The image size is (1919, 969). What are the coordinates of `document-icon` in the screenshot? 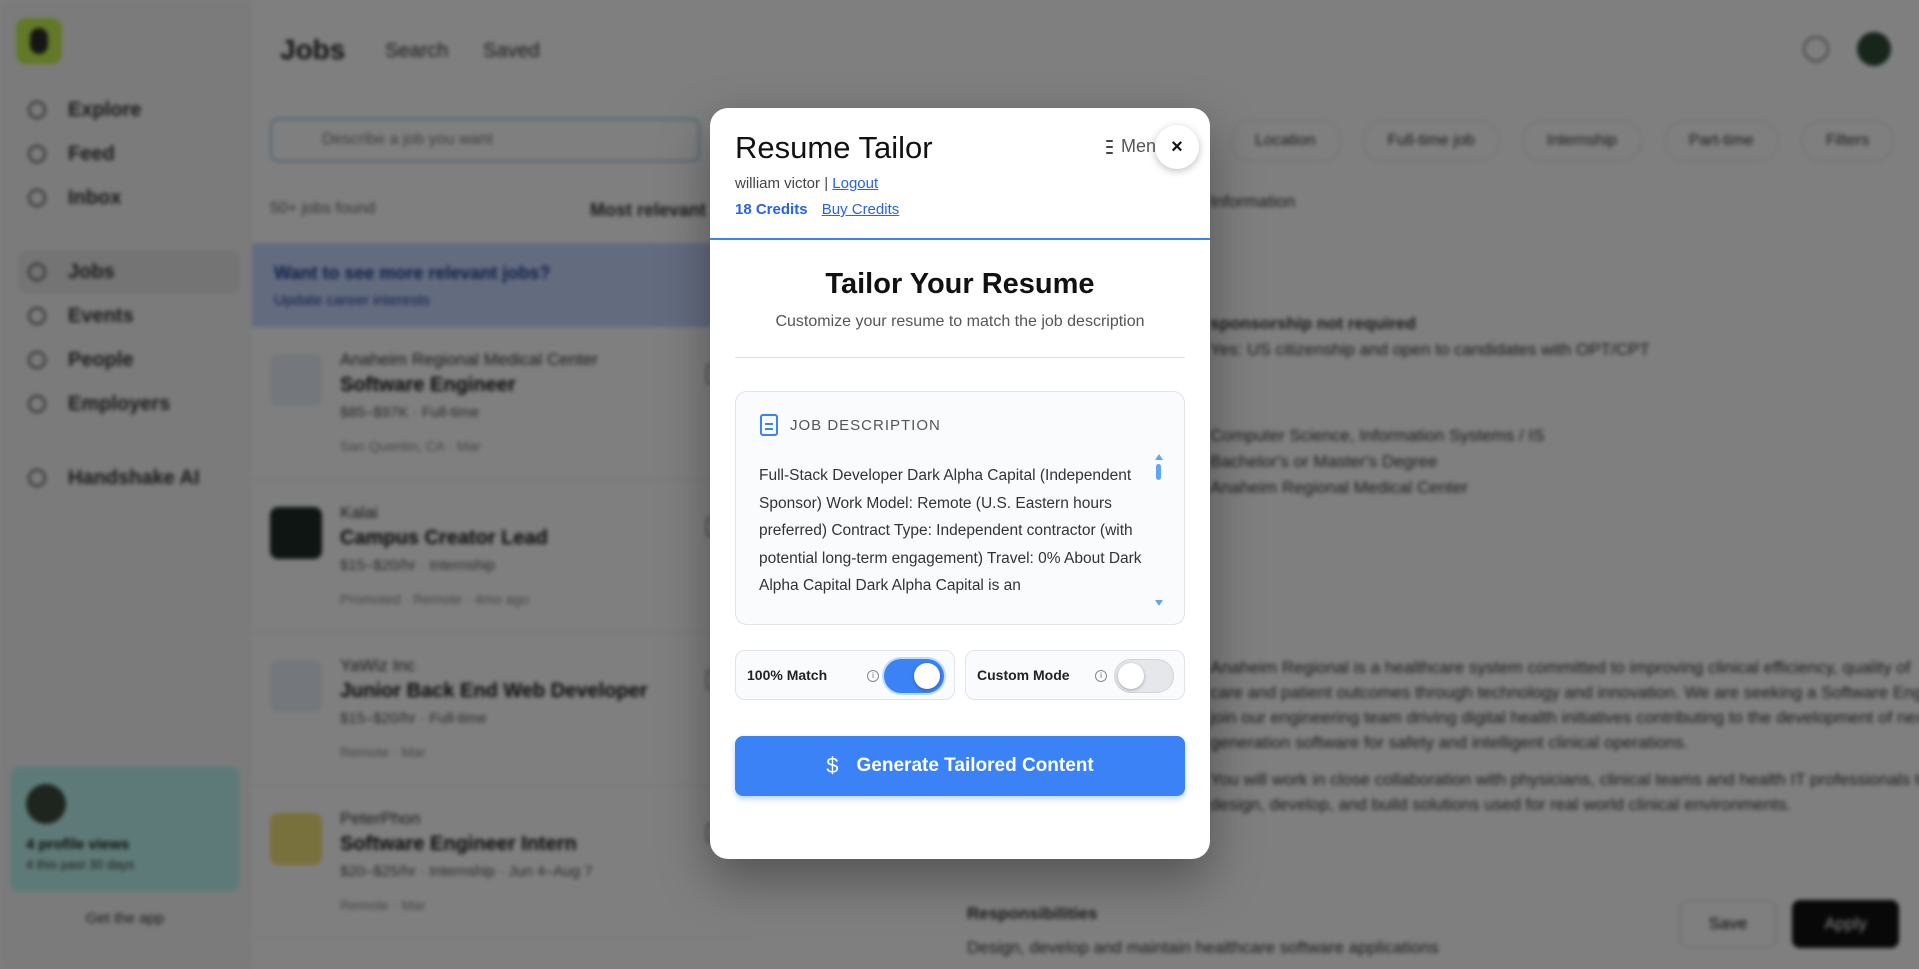 It's located at (769, 425).